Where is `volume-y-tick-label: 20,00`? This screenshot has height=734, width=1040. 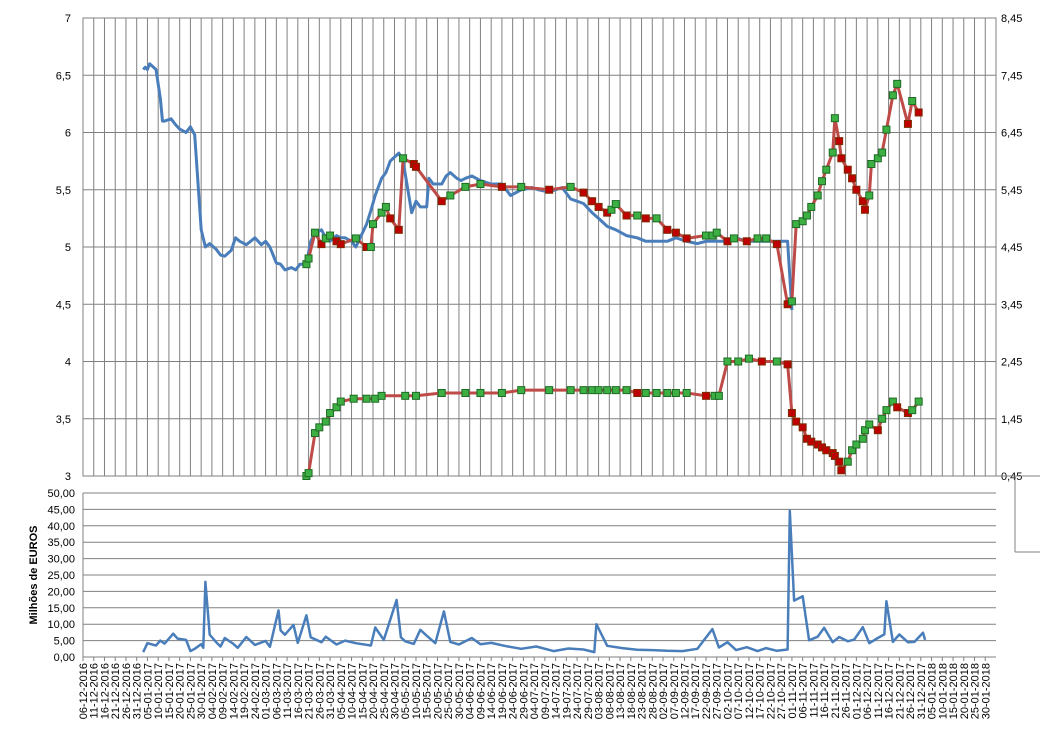
volume-y-tick-label: 20,00 is located at coordinates (61, 592).